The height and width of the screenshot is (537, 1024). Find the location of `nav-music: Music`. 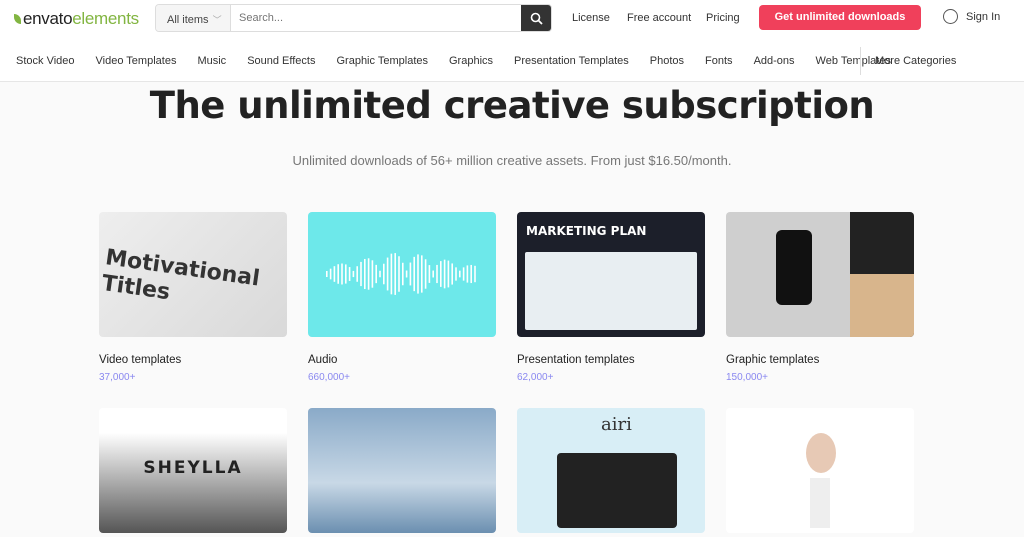

nav-music: Music is located at coordinates (211, 61).